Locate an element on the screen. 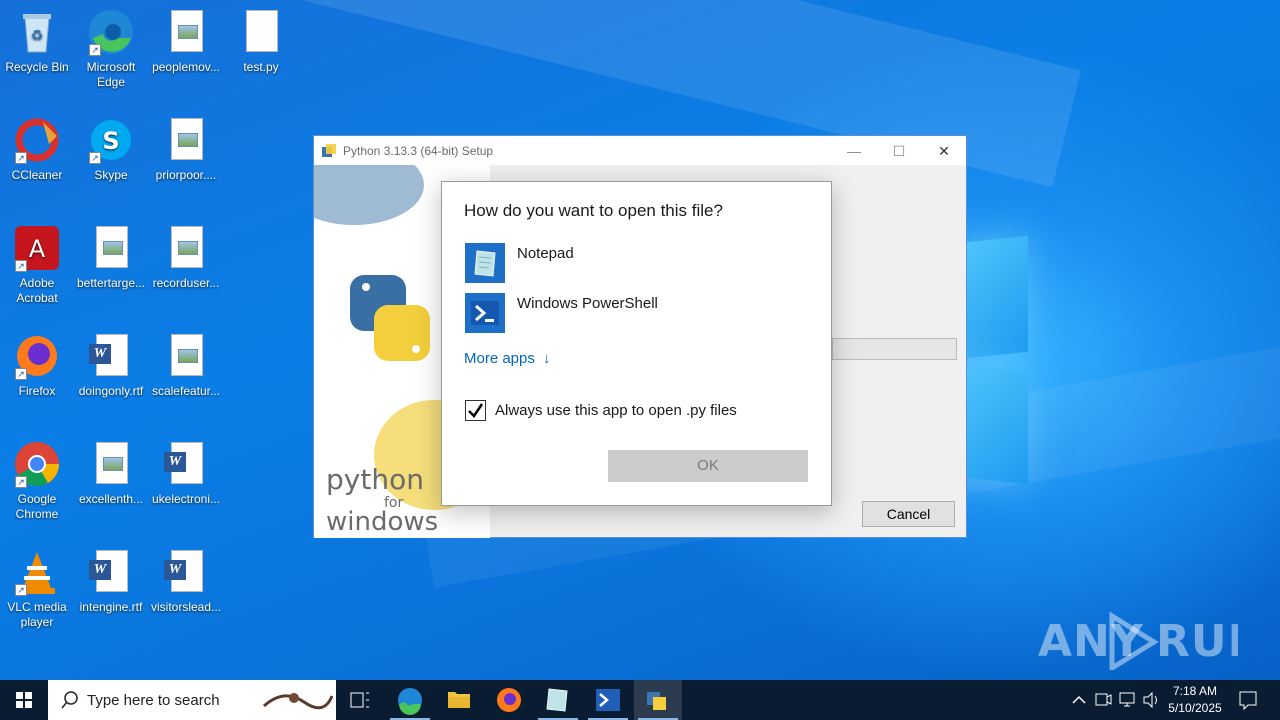  powershell-icon is located at coordinates (608, 700).